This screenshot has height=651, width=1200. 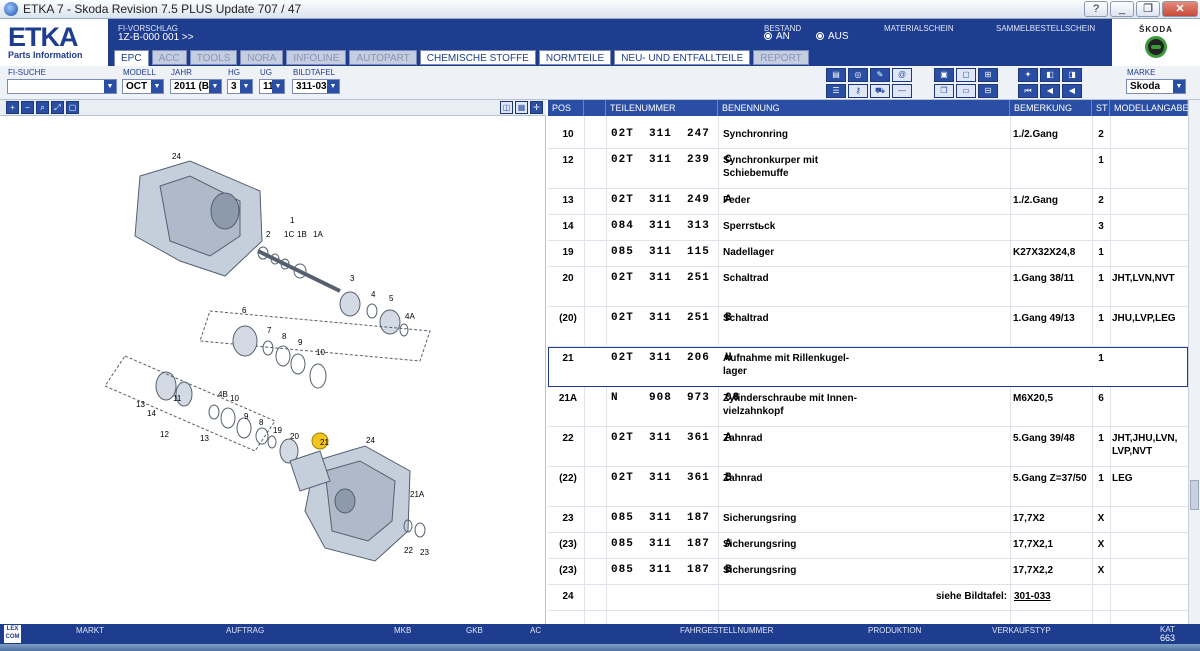 What do you see at coordinates (868, 572) in the screenshot?
I see `table-row: (23) 085 311 187 B Sicherungsring 17,7X2,2 X` at bounding box center [868, 572].